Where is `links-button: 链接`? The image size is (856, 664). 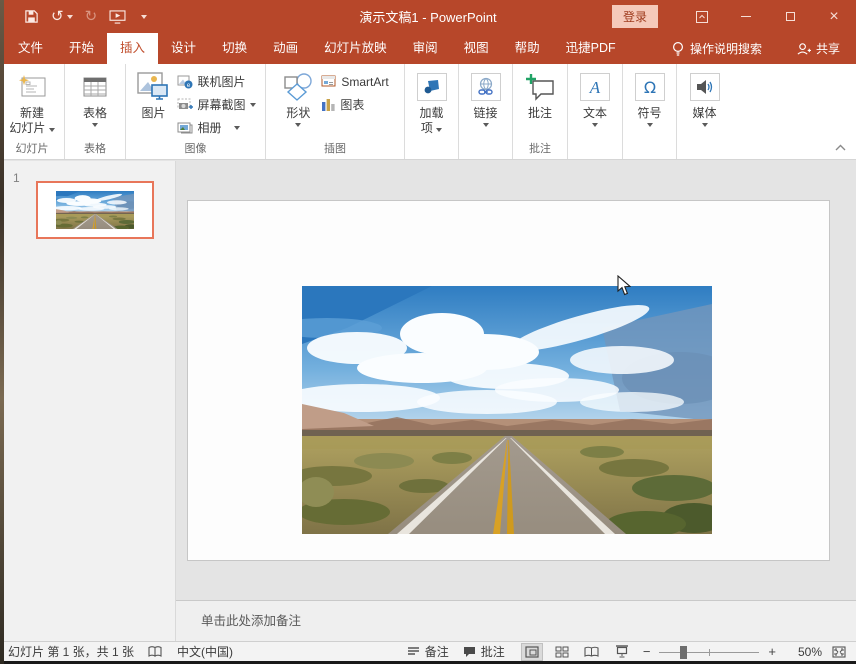
links-button: 链接 is located at coordinates (486, 98).